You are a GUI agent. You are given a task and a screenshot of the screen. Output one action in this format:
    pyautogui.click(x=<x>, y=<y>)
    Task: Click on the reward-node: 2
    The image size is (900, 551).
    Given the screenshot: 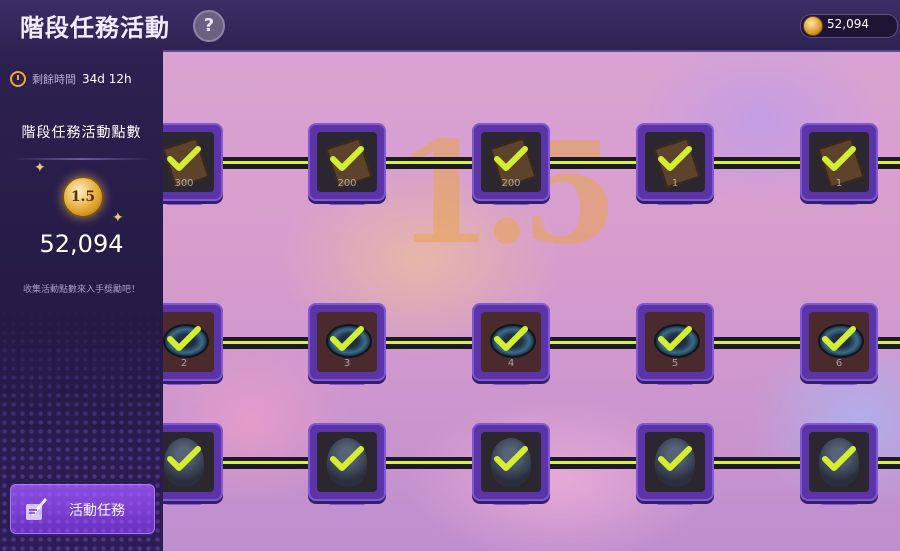 What is the action you would take?
    pyautogui.click(x=193, y=344)
    